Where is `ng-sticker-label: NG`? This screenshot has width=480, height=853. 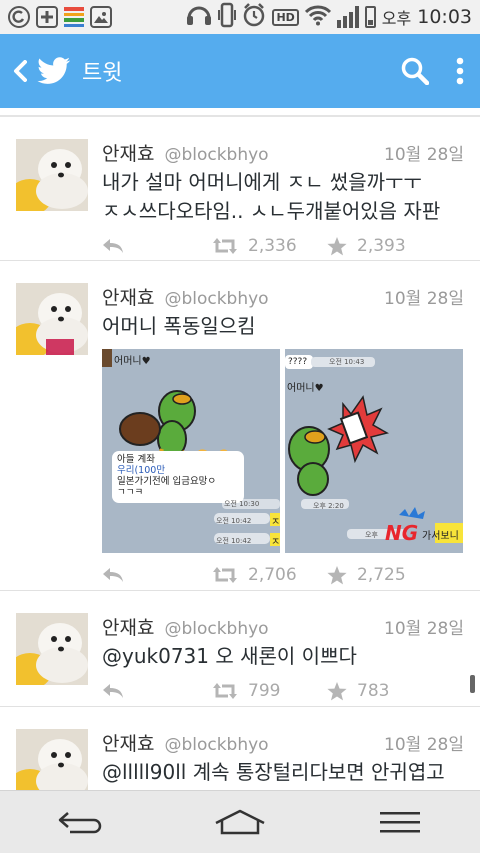
ng-sticker-label: NG is located at coordinates (402, 533).